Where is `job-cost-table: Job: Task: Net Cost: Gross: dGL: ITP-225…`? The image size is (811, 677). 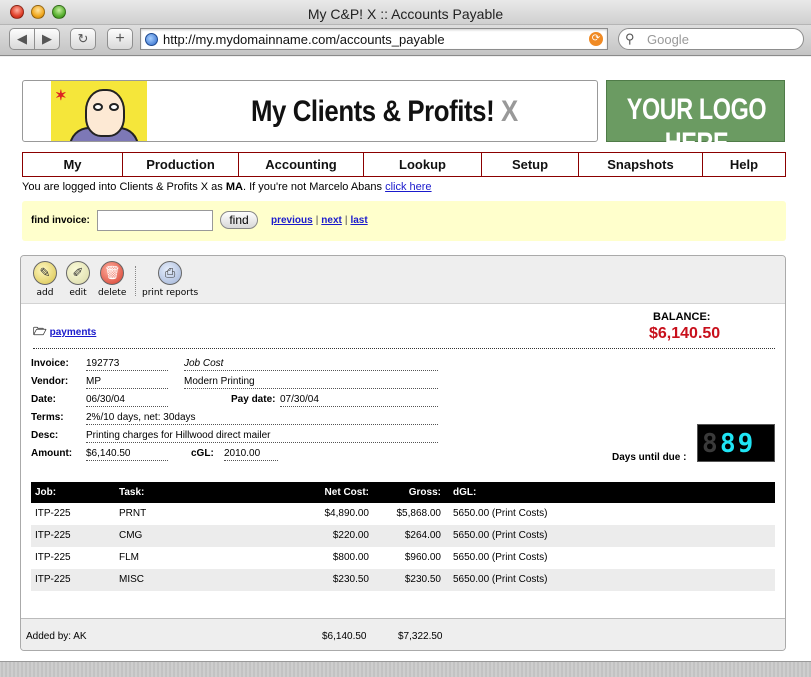 job-cost-table: Job: Task: Net Cost: Gross: dGL: ITP-225… is located at coordinates (403, 536).